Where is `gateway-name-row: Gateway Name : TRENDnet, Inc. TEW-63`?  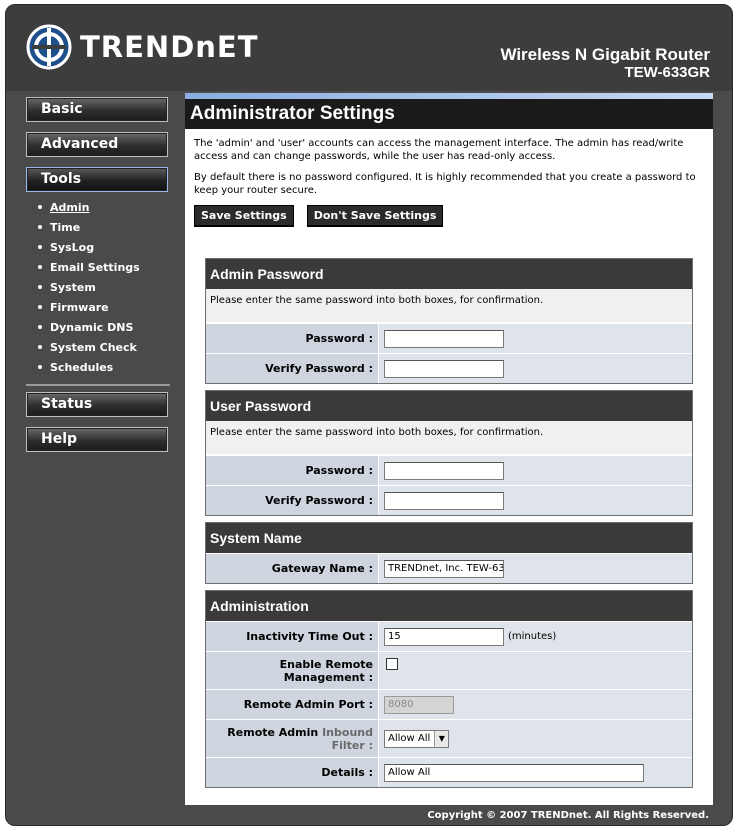
gateway-name-row: Gateway Name : TRENDnet, Inc. TEW-63 is located at coordinates (449, 568).